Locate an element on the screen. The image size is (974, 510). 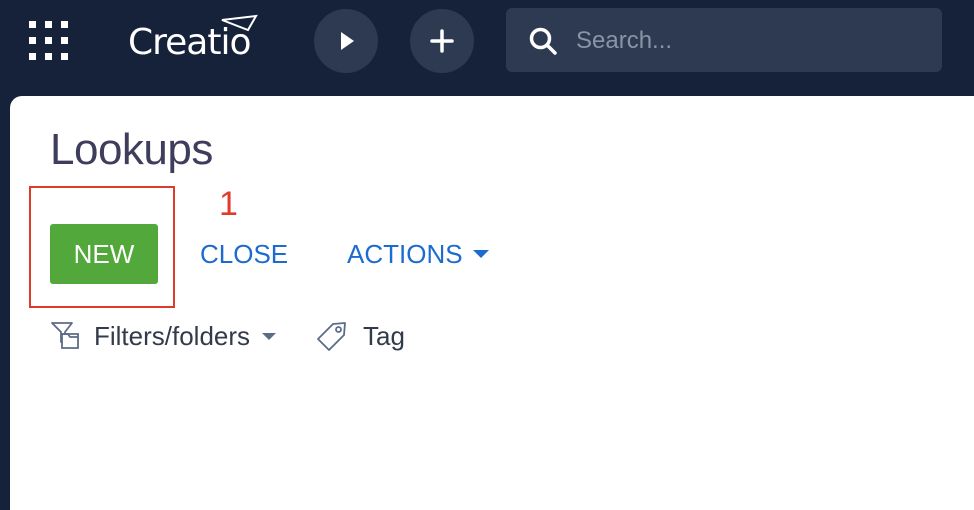
play-icon is located at coordinates (347, 41).